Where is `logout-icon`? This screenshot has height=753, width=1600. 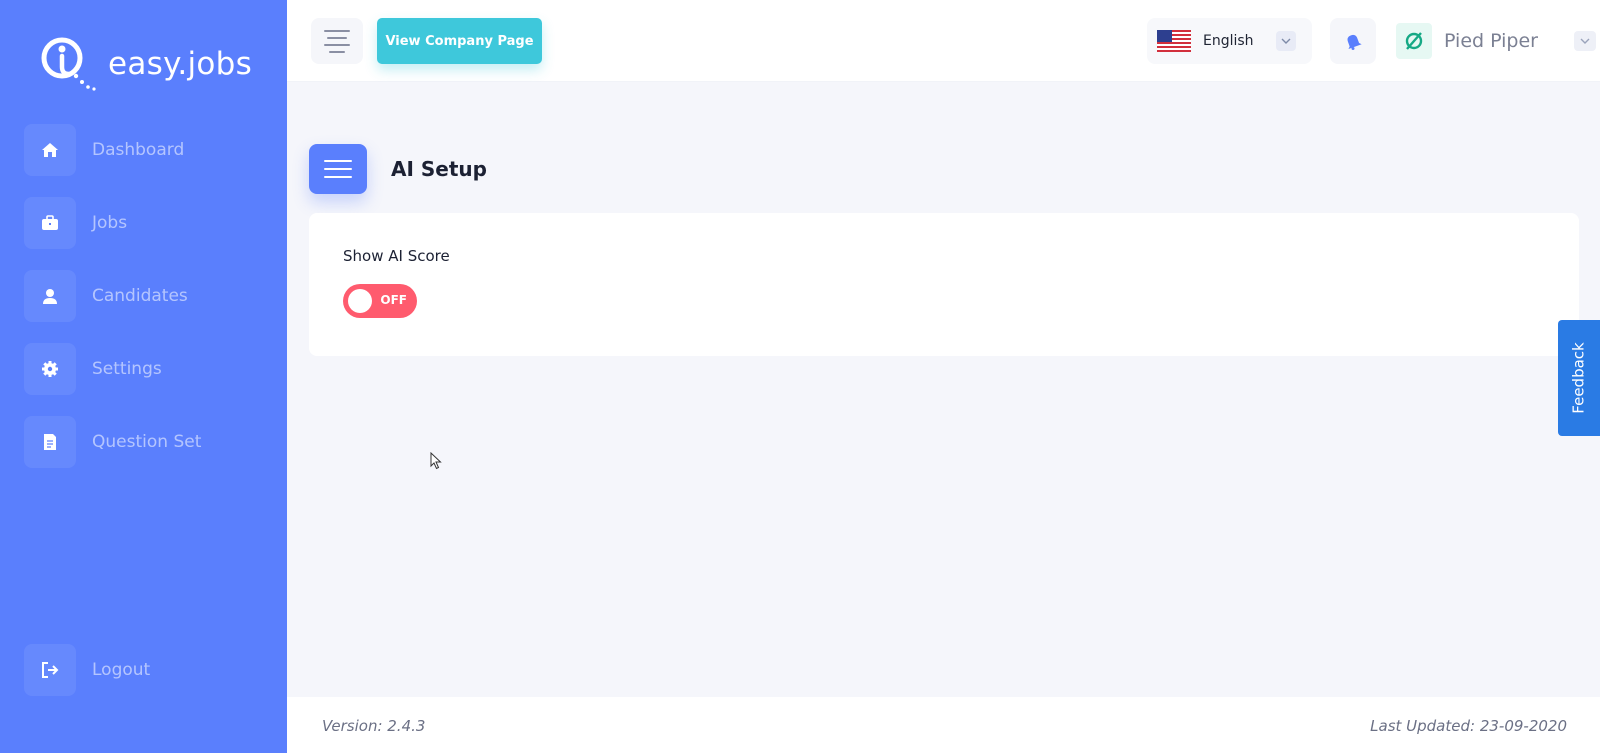 logout-icon is located at coordinates (50, 670).